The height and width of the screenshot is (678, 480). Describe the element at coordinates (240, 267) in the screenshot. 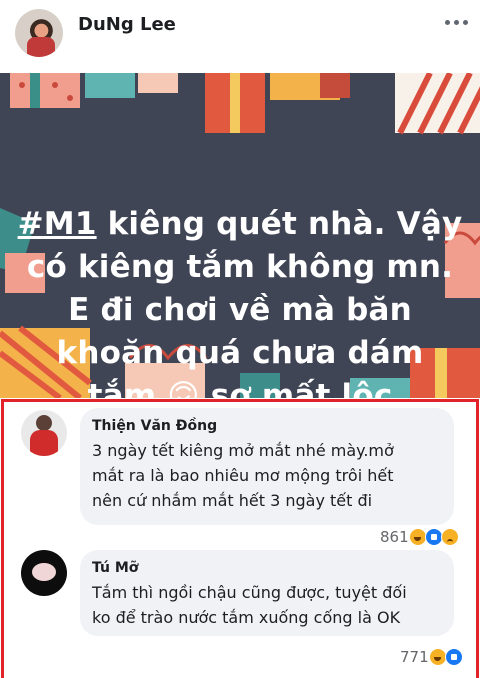

I see `post-line-2: có kiêng tắm không mn.` at that location.